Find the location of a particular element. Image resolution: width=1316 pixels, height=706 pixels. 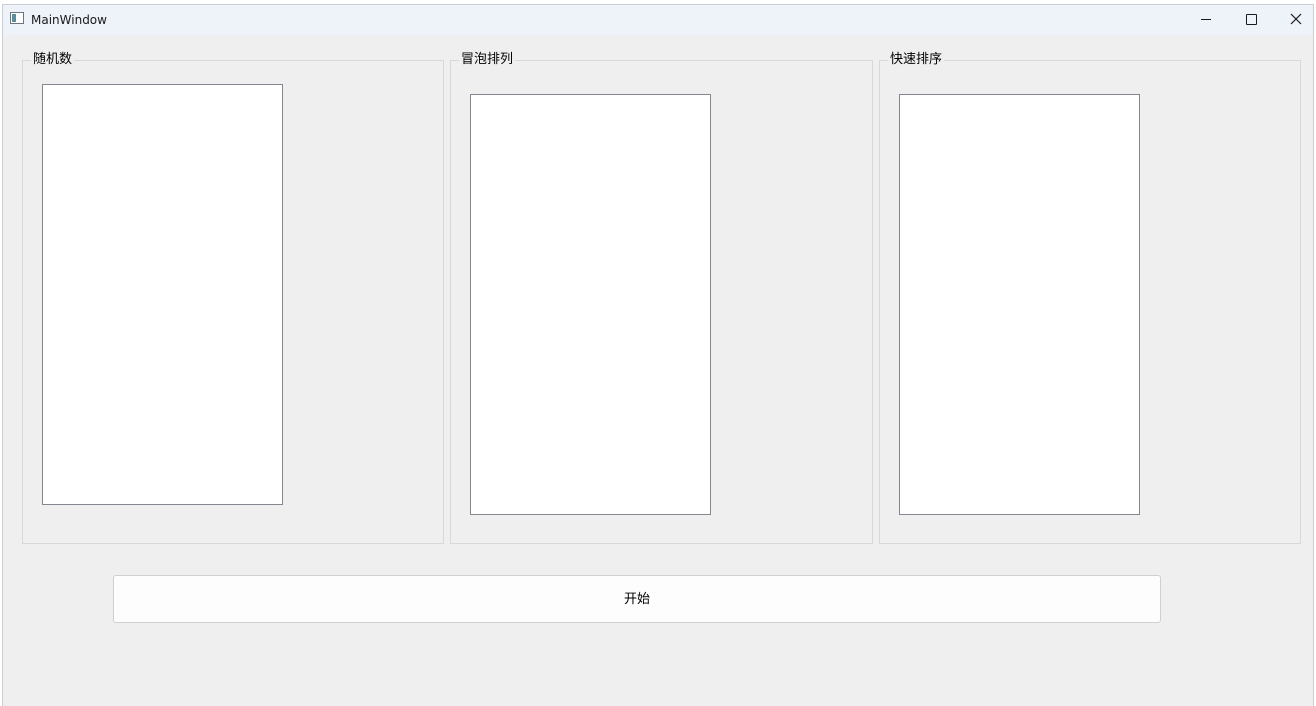

start-button: 开始 is located at coordinates (637, 599).